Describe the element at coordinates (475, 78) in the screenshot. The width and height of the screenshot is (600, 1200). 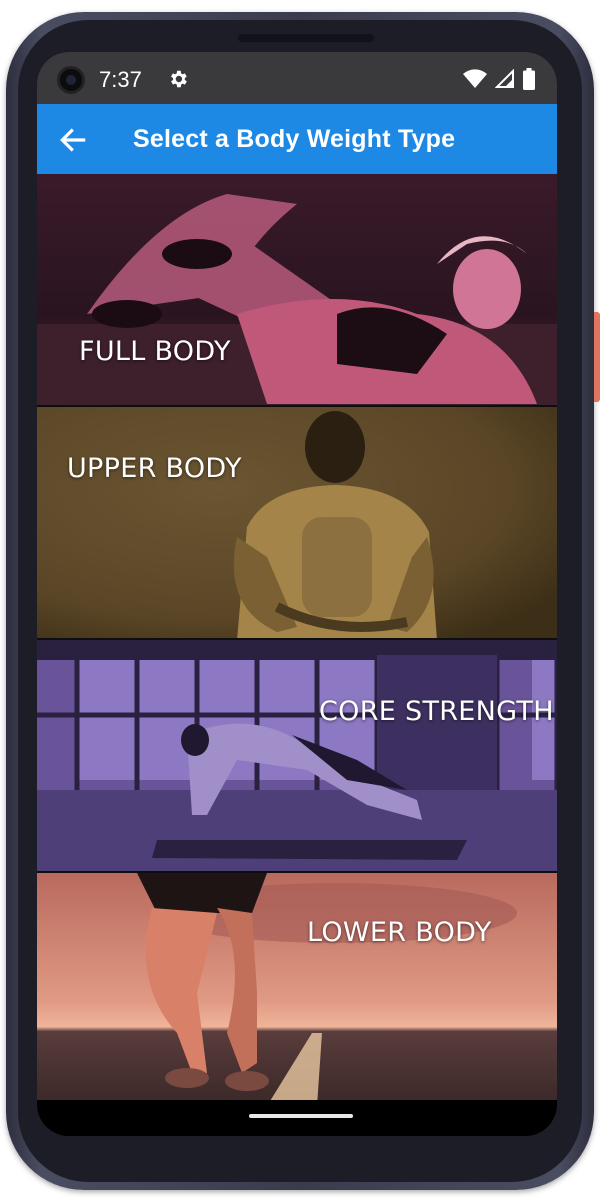
I see `wifi-icon` at that location.